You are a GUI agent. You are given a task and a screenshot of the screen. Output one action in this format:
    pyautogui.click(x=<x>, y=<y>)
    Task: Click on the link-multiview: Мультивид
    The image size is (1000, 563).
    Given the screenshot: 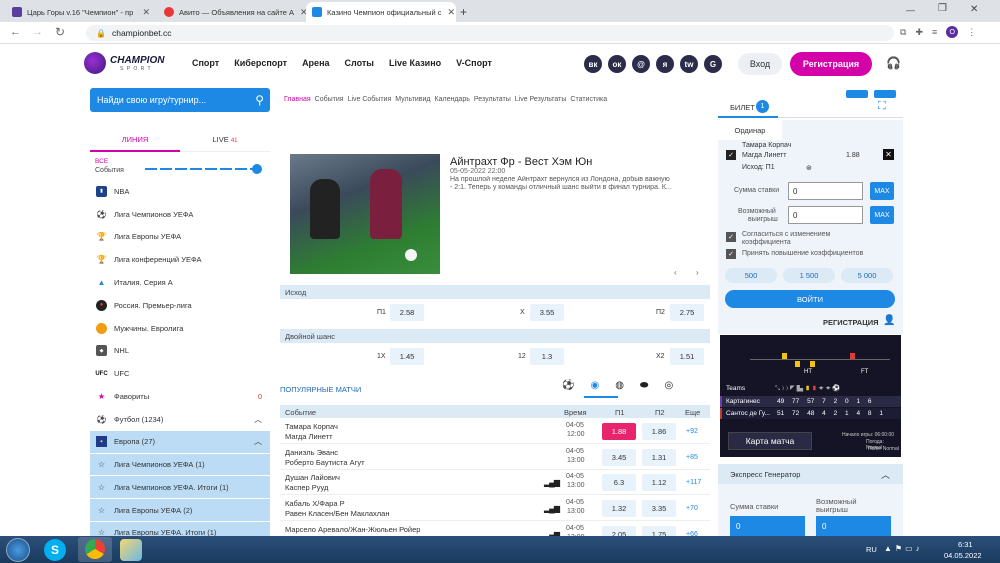 What is the action you would take?
    pyautogui.click(x=412, y=99)
    